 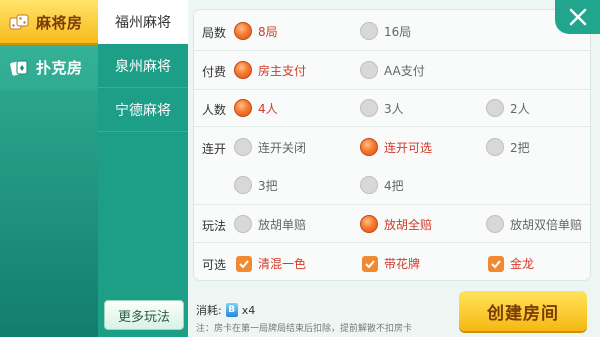 I want to click on room-card-icon: B, so click(x=231, y=310).